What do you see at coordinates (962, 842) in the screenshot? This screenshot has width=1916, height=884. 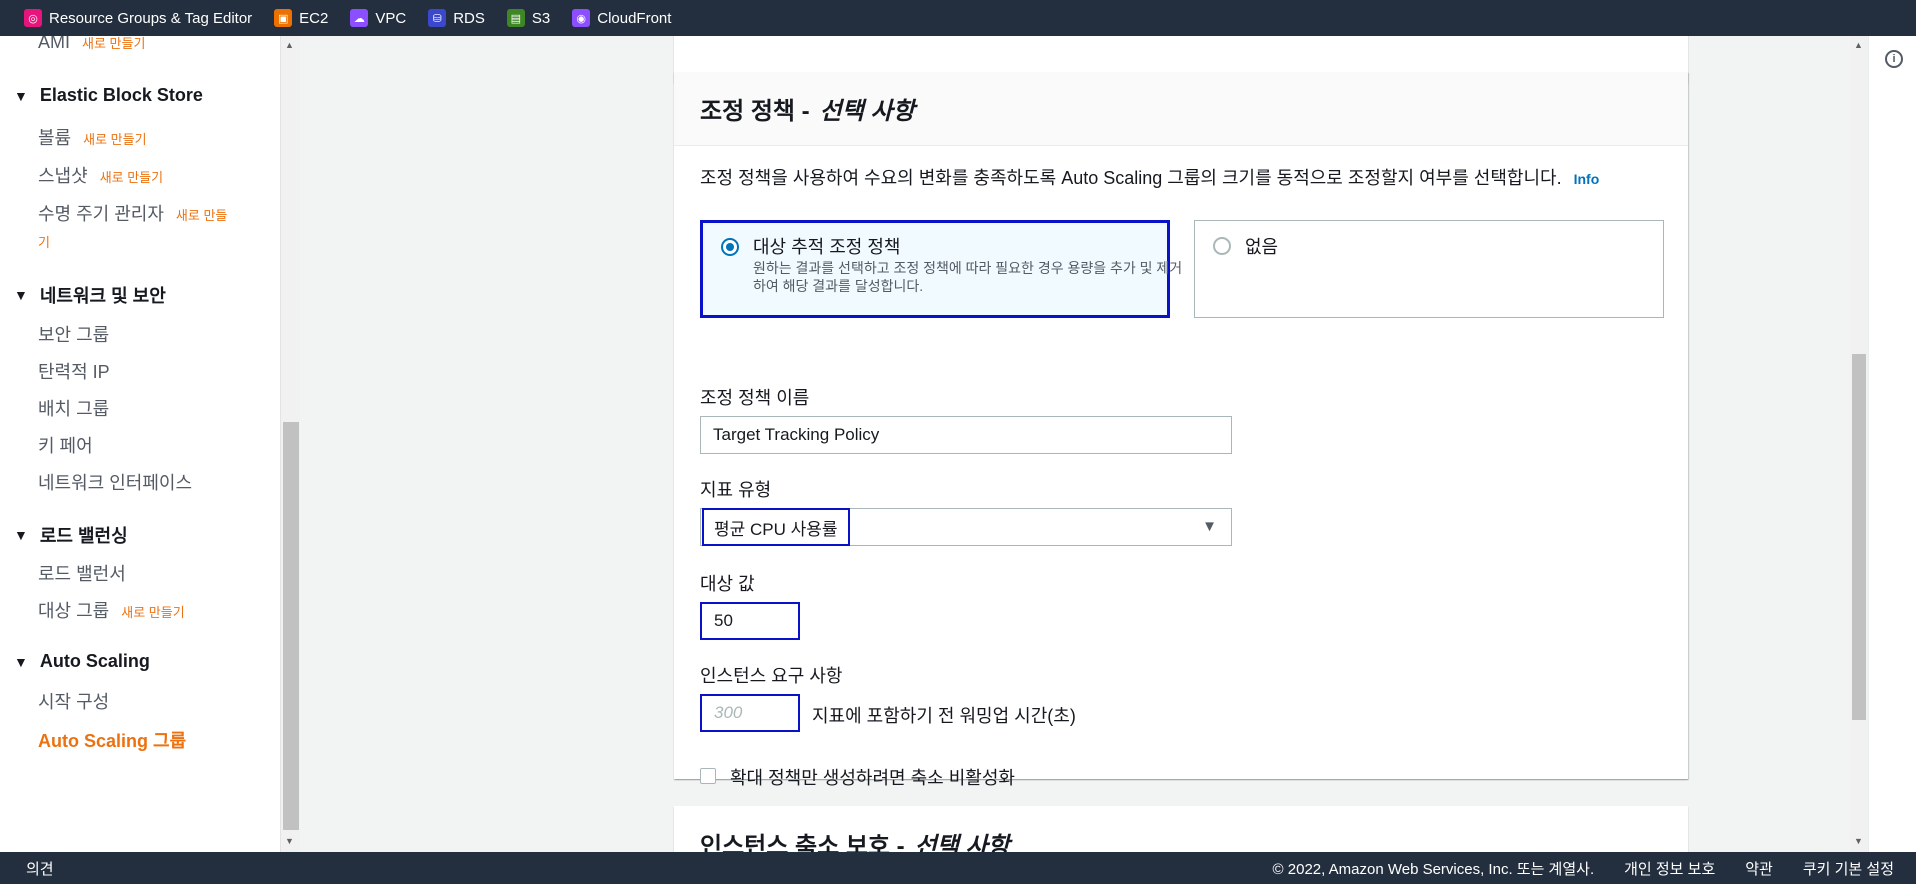 I see `card-title-optional: 선택 사항` at bounding box center [962, 842].